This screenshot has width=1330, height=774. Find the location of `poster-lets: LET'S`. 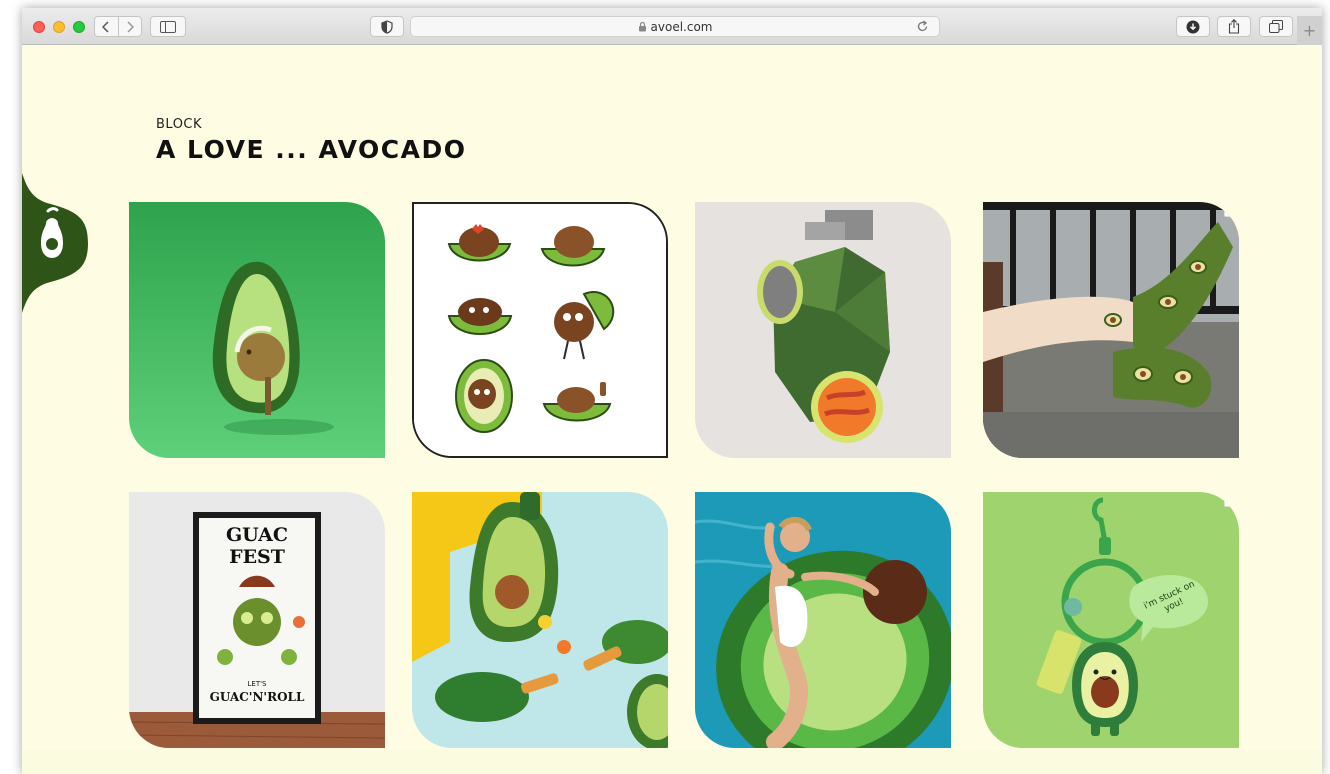

poster-lets: LET'S is located at coordinates (257, 684).